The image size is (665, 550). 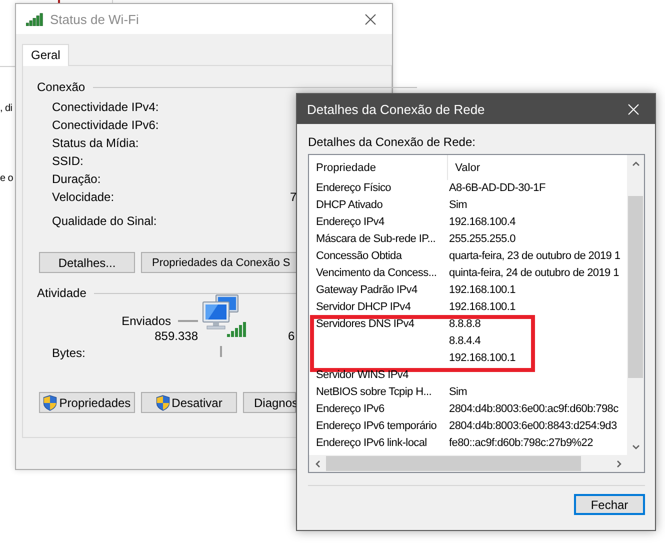 What do you see at coordinates (61, 87) in the screenshot?
I see `group-heading: Conexão` at bounding box center [61, 87].